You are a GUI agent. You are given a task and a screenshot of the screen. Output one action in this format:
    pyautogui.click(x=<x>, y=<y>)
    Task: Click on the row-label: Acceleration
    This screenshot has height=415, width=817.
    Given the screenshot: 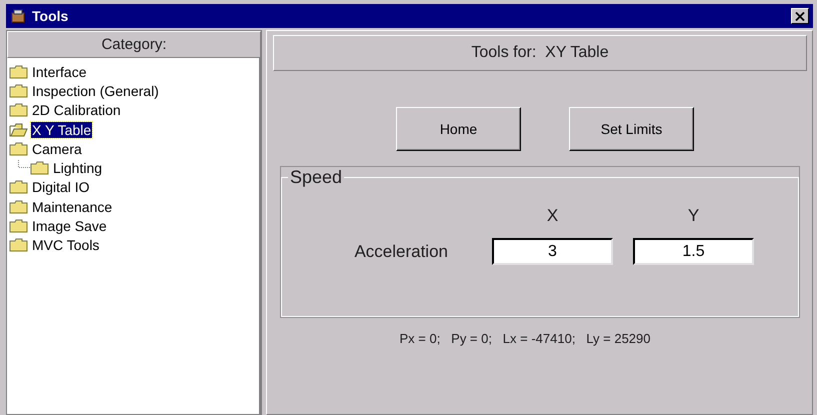 What is the action you would take?
    pyautogui.click(x=401, y=252)
    